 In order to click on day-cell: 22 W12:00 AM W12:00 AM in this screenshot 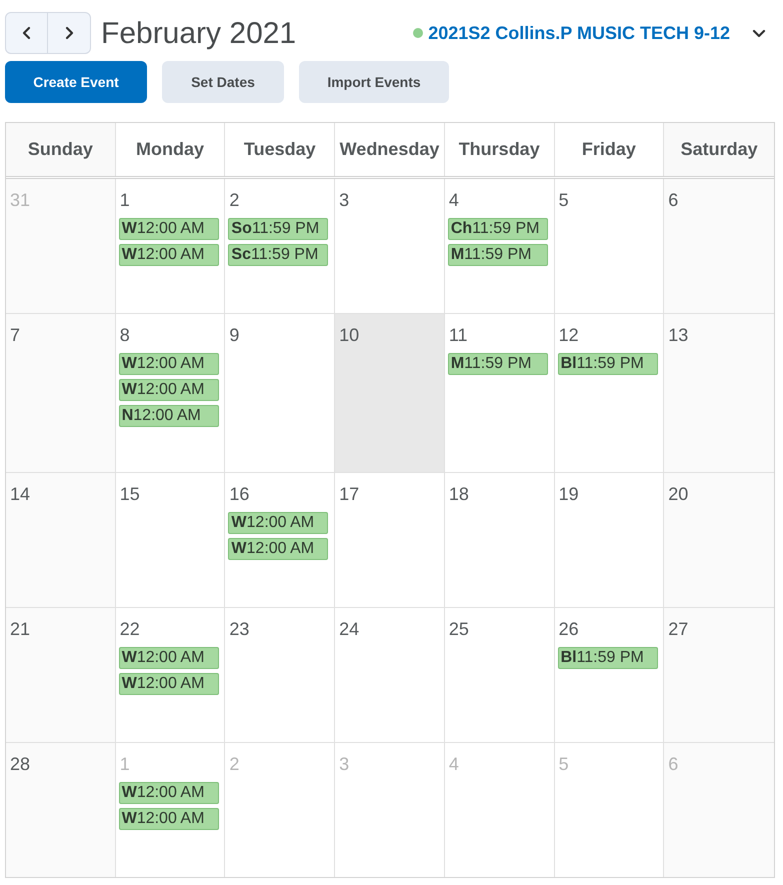, I will do `click(171, 675)`.